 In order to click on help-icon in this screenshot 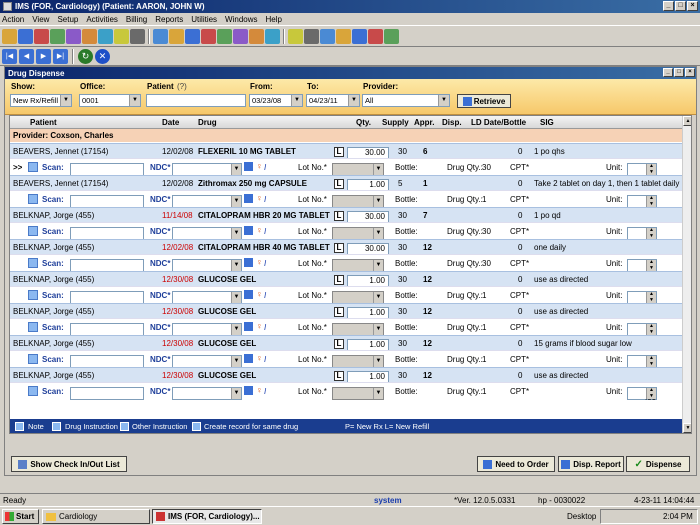, I will do `click(375, 36)`.